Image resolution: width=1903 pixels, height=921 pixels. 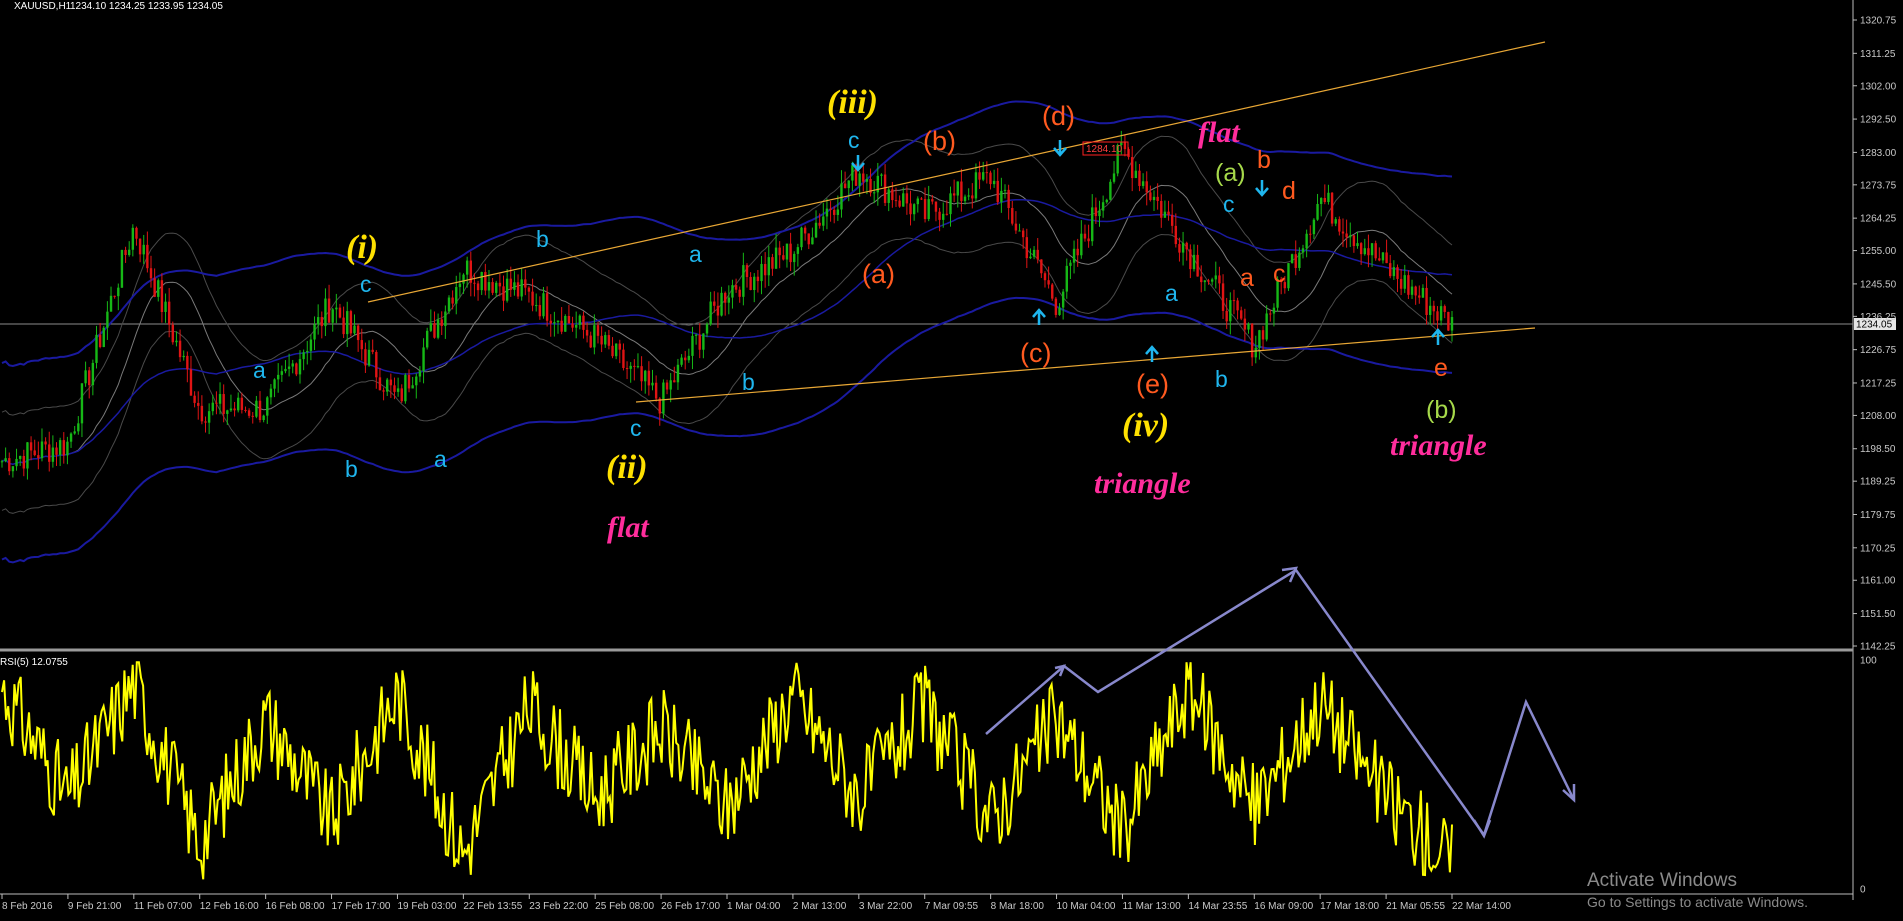 I want to click on wave-label-c4: c, so click(x=1229, y=204).